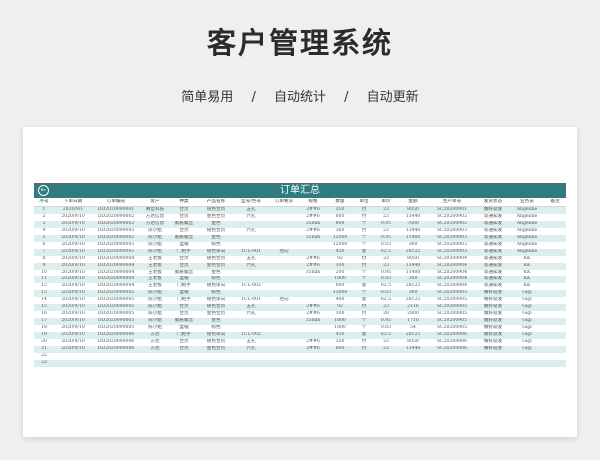 The image size is (600, 460). Describe the element at coordinates (386, 315) in the screenshot. I see `table-cell: 28` at that location.